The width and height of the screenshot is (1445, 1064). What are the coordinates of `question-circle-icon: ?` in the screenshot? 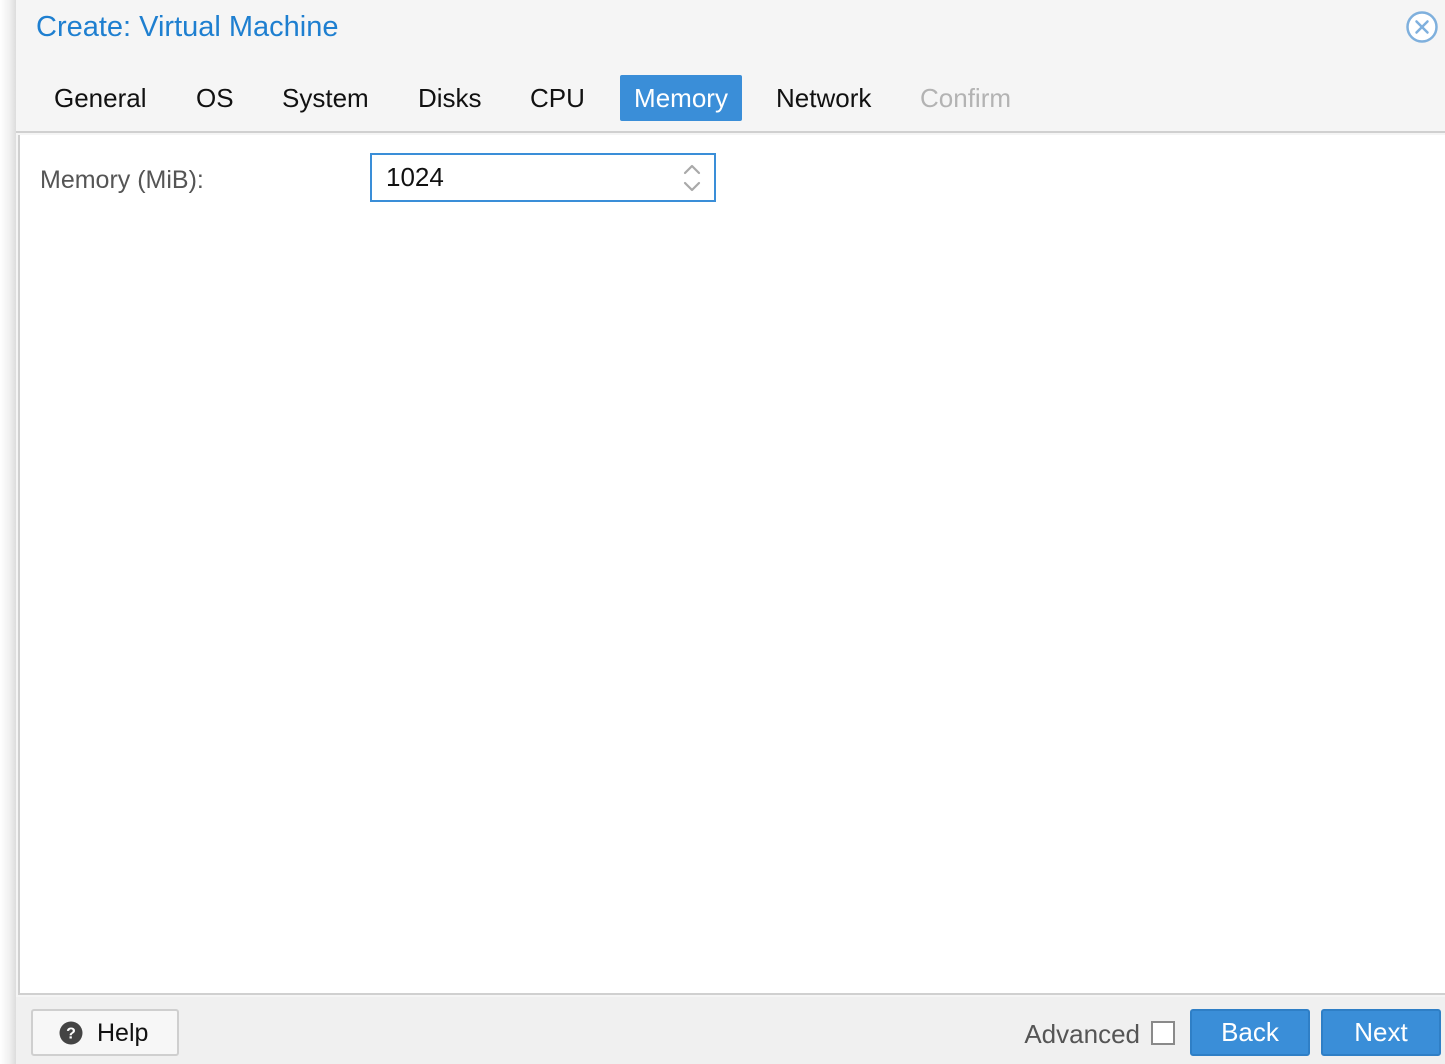 It's located at (71, 1033).